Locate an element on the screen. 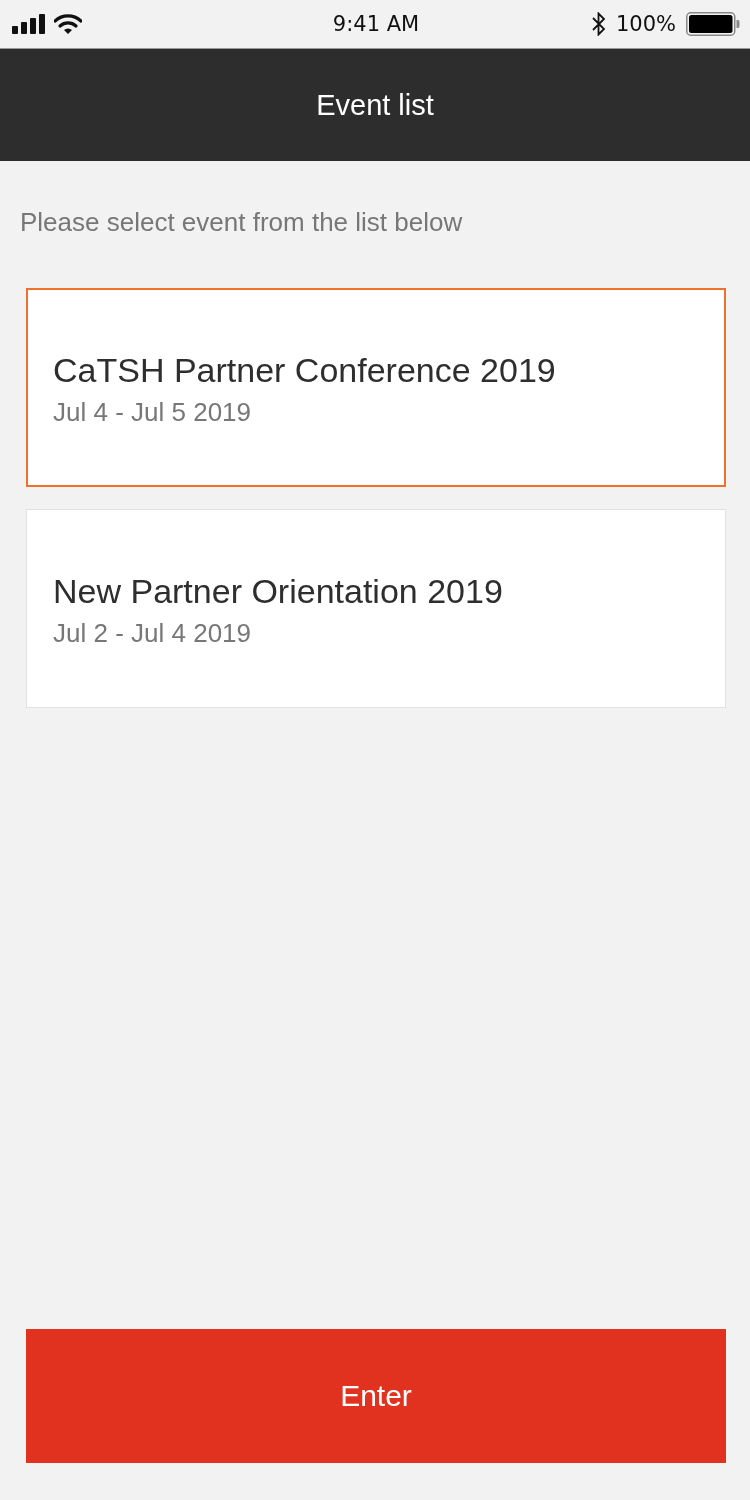 The width and height of the screenshot is (750, 1500). event-title: CaTSH Partner Conference 2019 is located at coordinates (304, 371).